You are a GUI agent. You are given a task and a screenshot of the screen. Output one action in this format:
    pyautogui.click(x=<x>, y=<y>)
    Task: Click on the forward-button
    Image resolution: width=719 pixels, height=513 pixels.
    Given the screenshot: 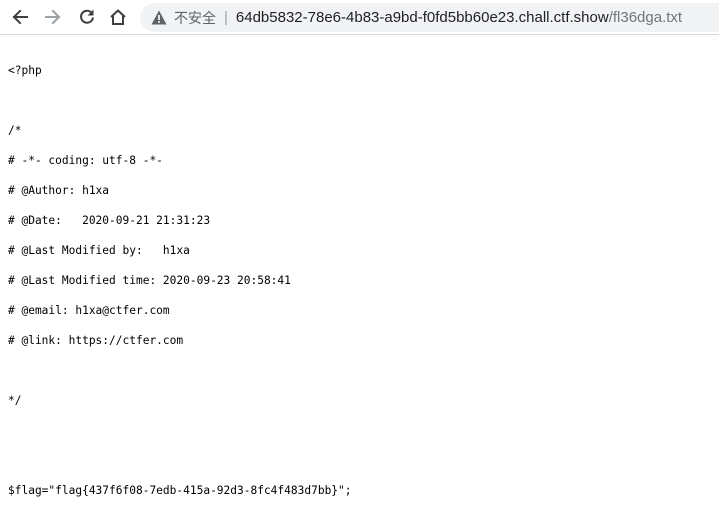 What is the action you would take?
    pyautogui.click(x=53, y=17)
    